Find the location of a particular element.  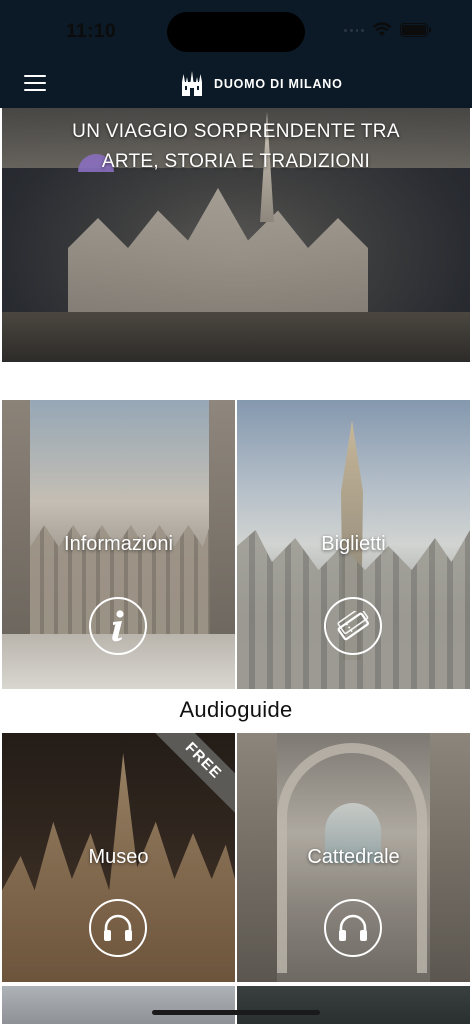

dynamic-island is located at coordinates (236, 32).